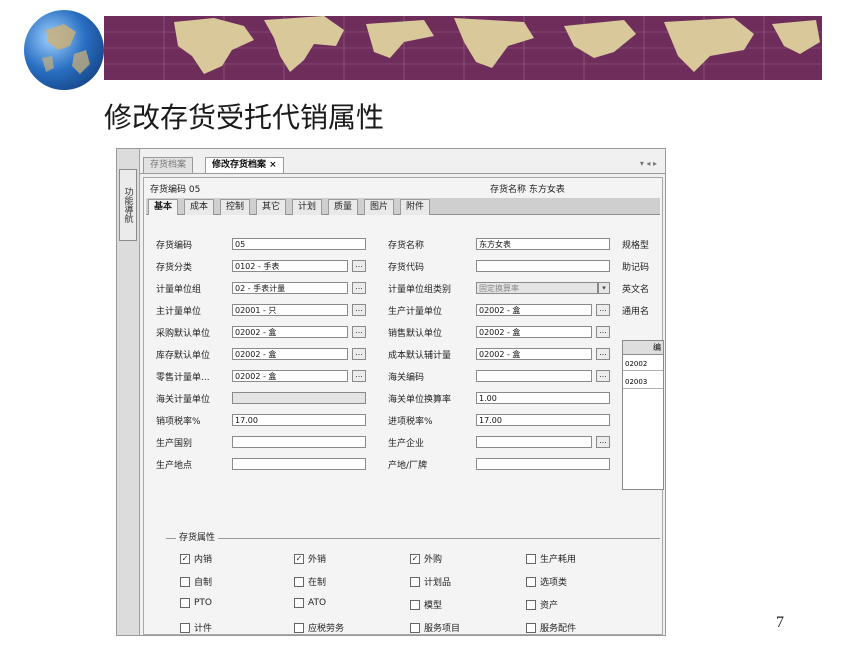  What do you see at coordinates (534, 354) in the screenshot?
I see `cost-unit-input: 02002 - 盒` at bounding box center [534, 354].